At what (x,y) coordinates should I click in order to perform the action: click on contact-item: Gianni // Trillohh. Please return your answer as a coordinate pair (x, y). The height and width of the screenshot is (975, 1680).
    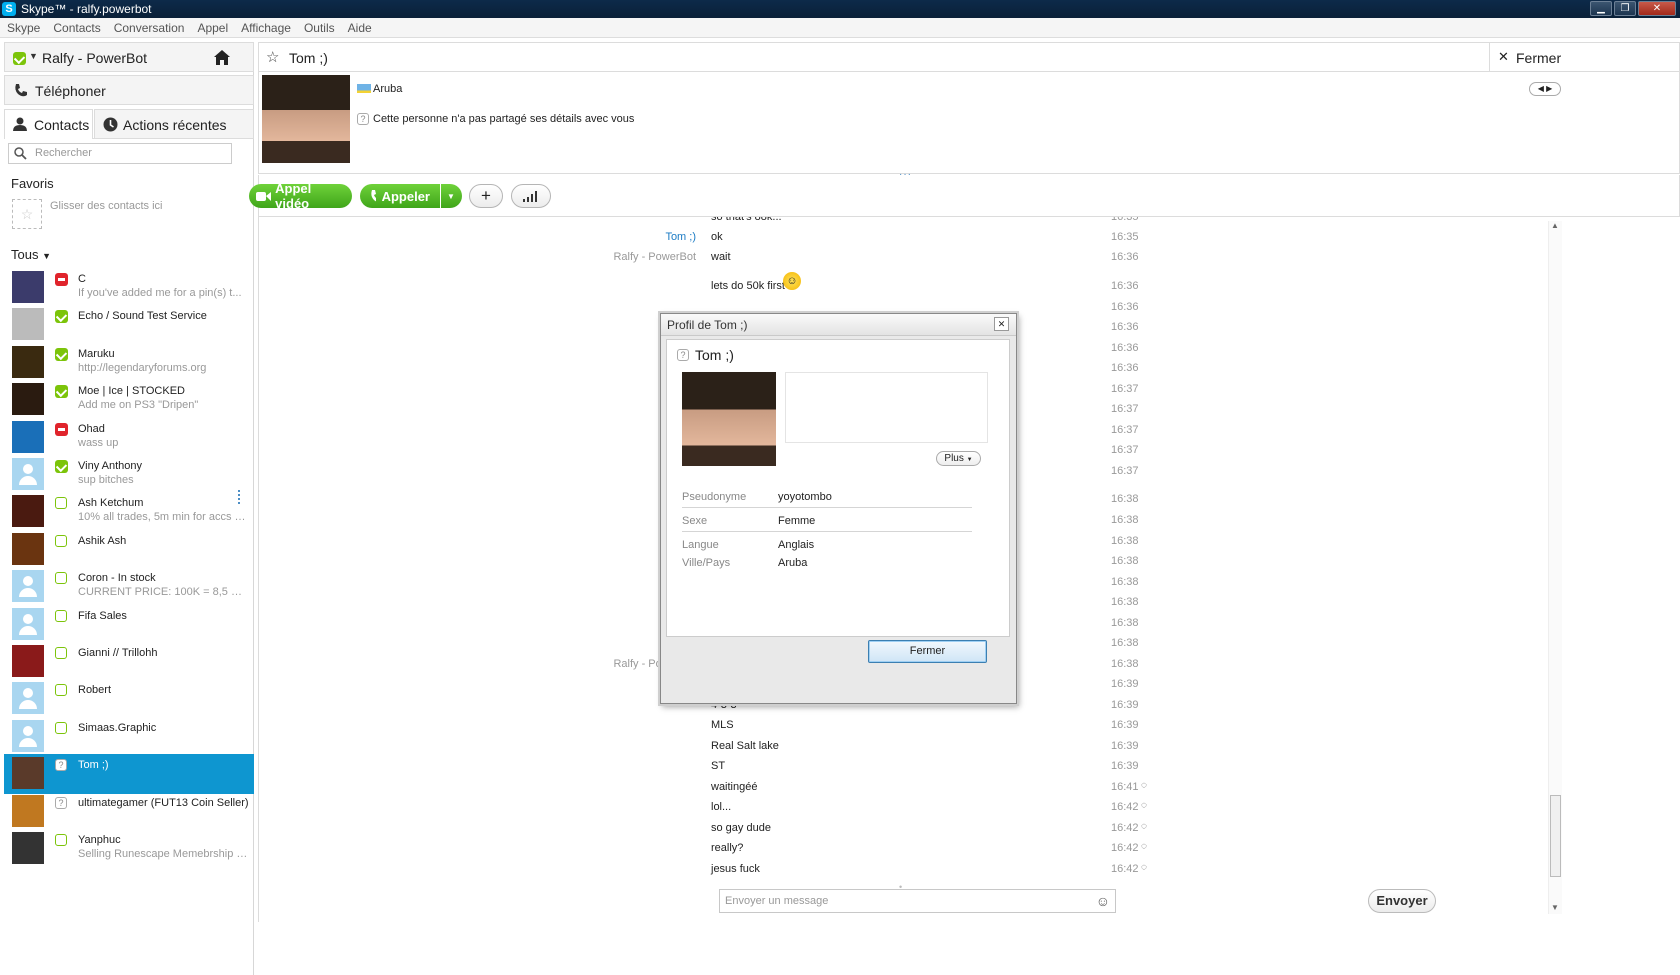
    Looking at the image, I should click on (129, 662).